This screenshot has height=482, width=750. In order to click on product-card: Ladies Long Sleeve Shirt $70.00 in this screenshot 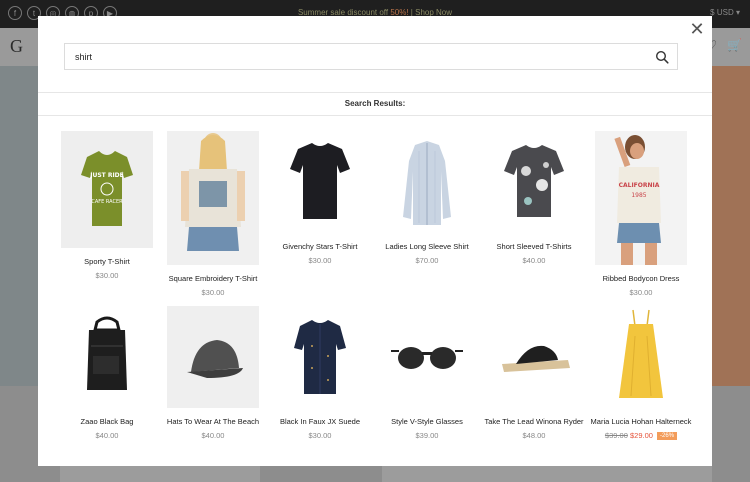, I will do `click(427, 198)`.